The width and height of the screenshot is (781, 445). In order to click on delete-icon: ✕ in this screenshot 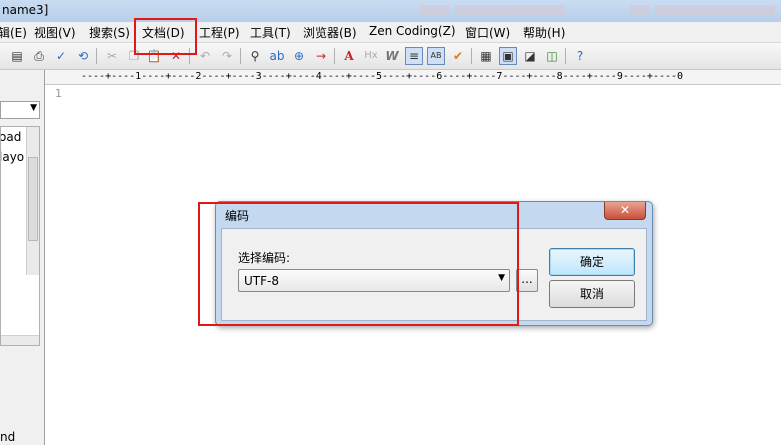, I will do `click(176, 56)`.